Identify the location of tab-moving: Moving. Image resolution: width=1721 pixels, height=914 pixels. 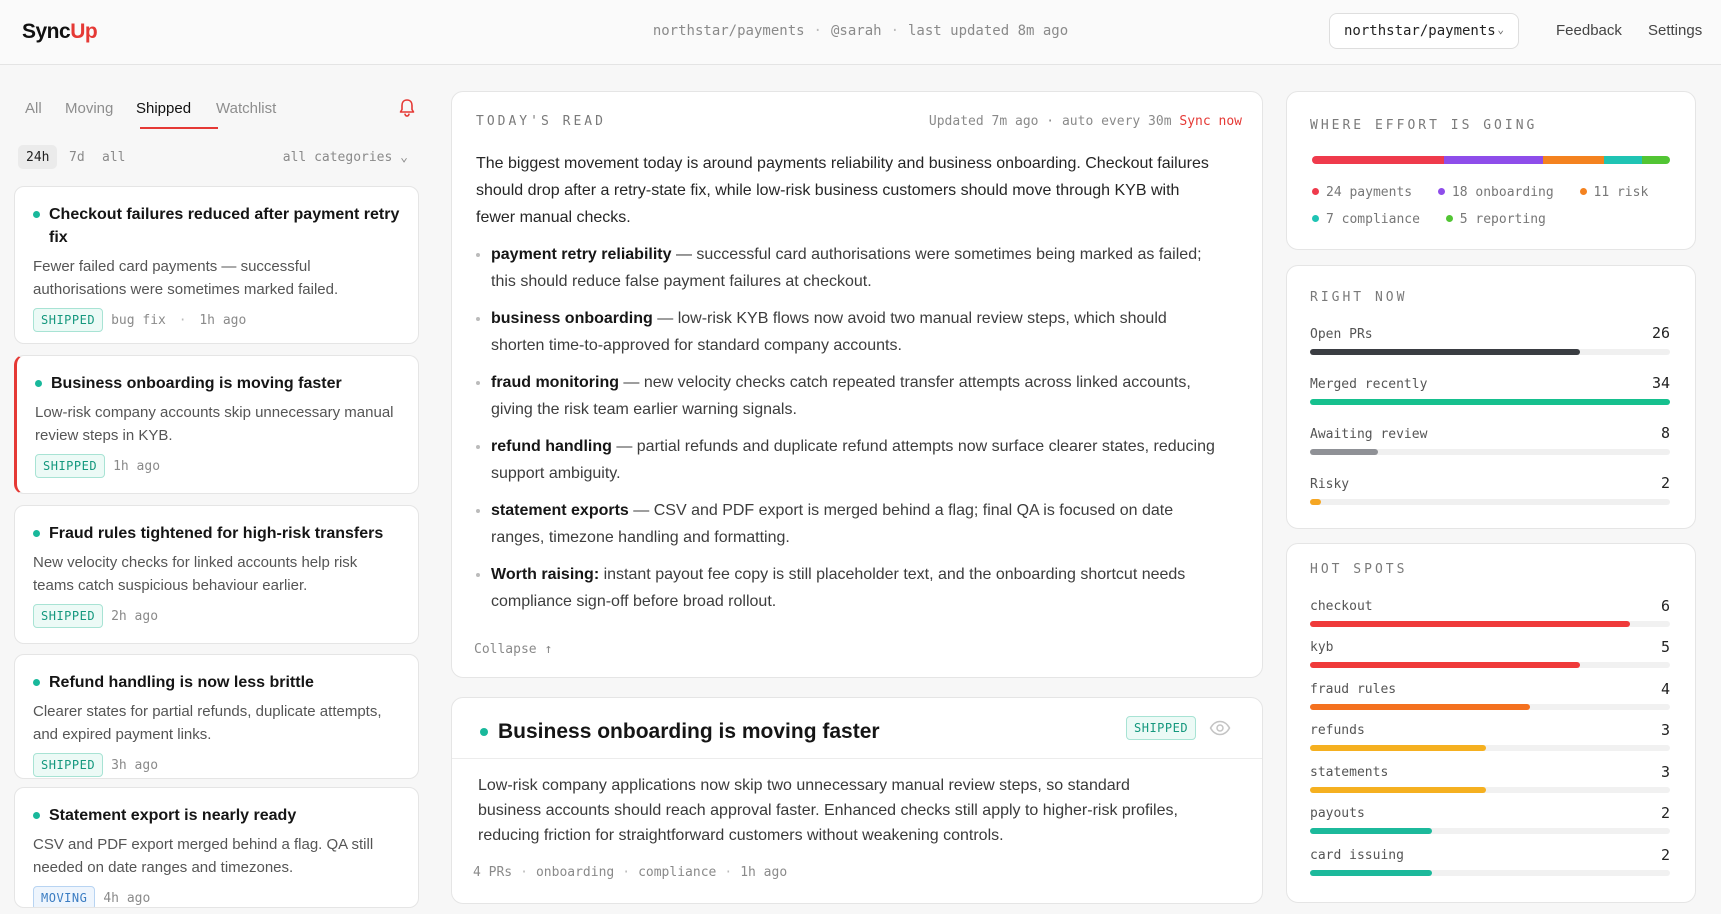
(89, 108).